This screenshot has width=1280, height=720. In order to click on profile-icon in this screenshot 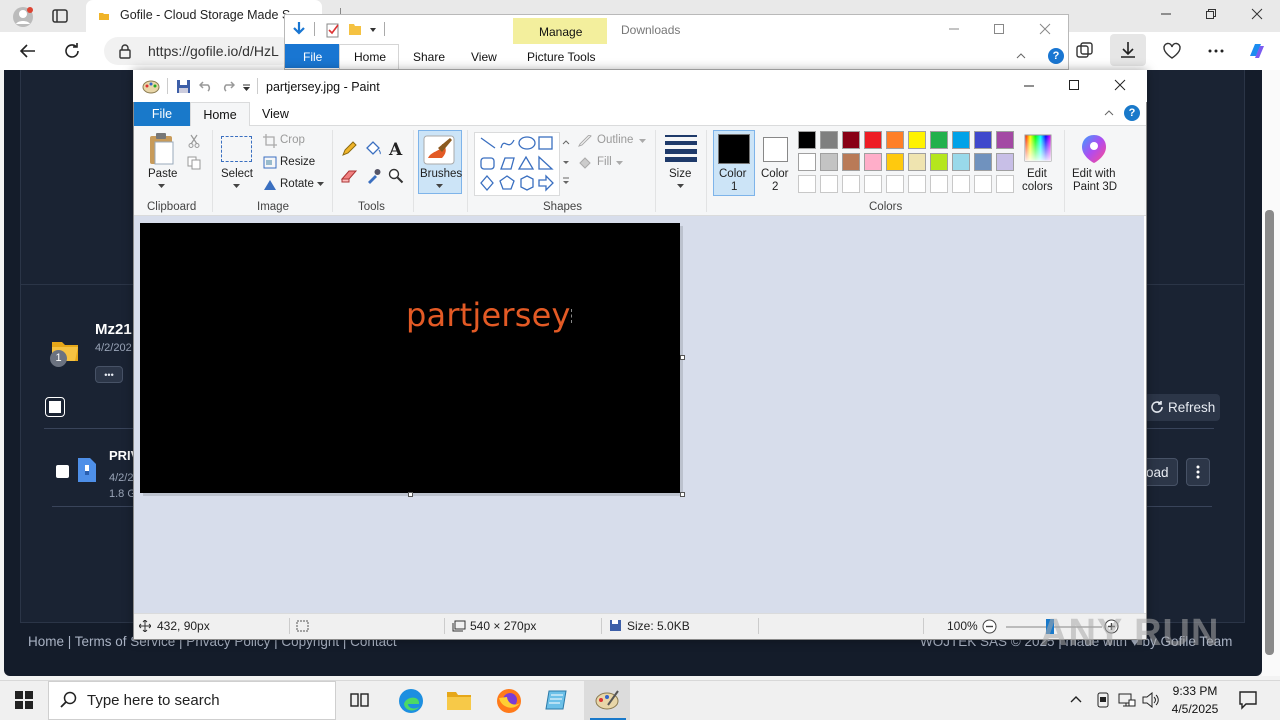, I will do `click(23, 17)`.